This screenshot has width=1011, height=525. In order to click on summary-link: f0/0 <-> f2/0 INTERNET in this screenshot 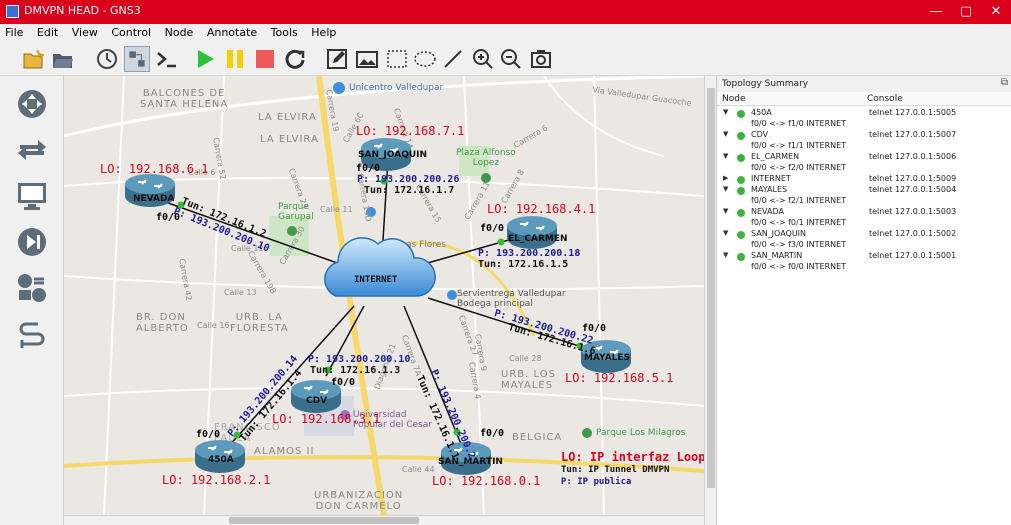, I will do `click(799, 167)`.